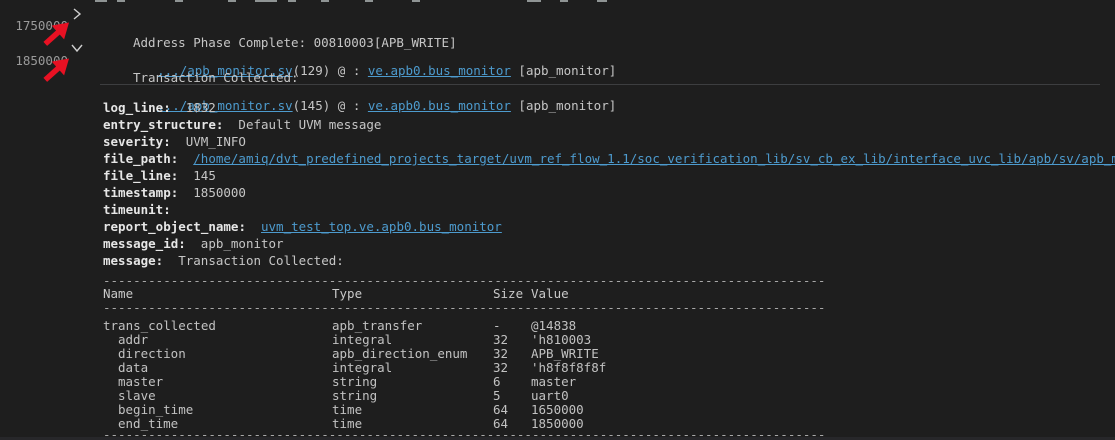  What do you see at coordinates (200, 107) in the screenshot?
I see `field-value: 1832` at bounding box center [200, 107].